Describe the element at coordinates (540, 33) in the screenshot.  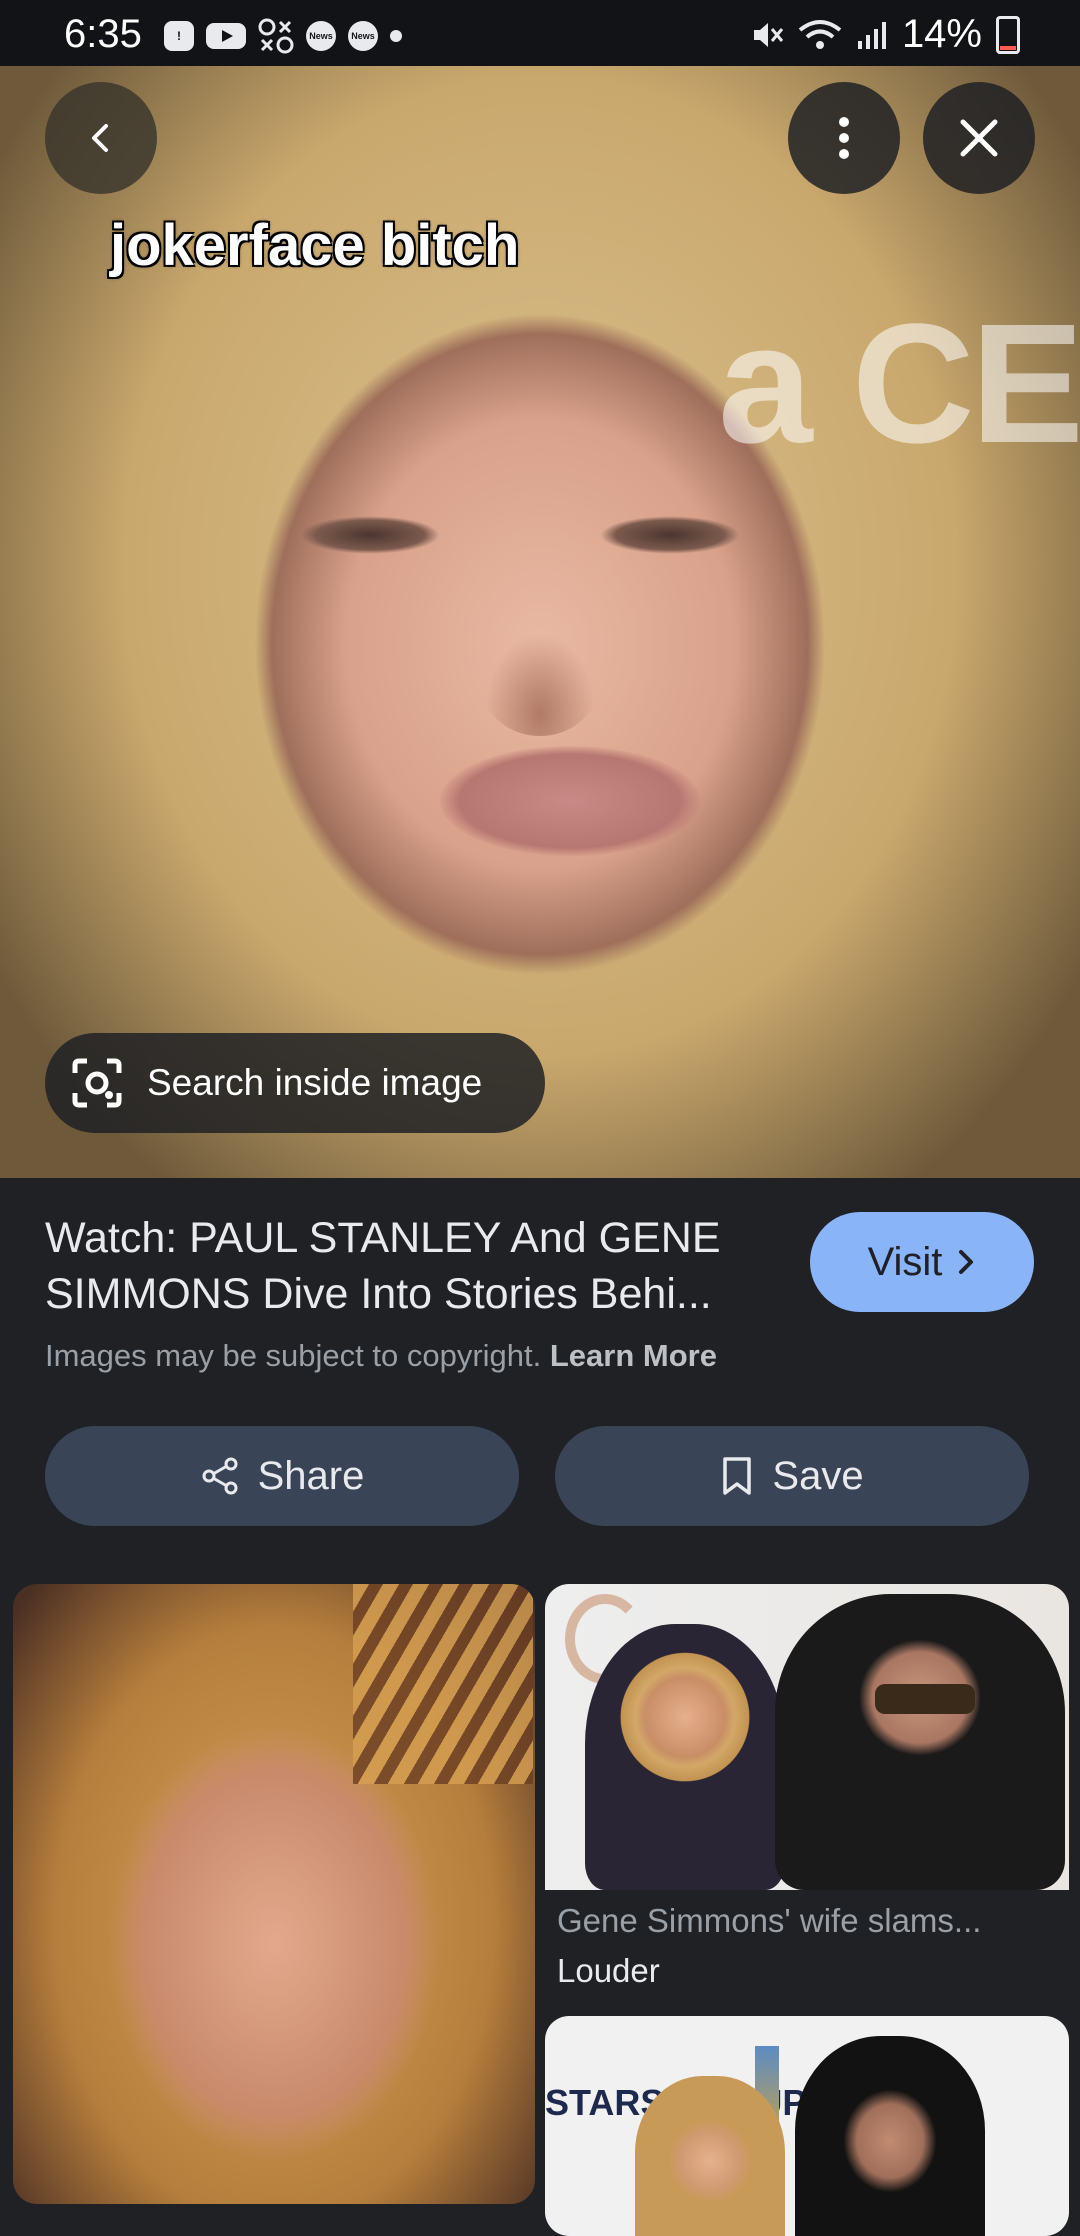
I see `status-bar: 6:35 ! News News 14%` at that location.